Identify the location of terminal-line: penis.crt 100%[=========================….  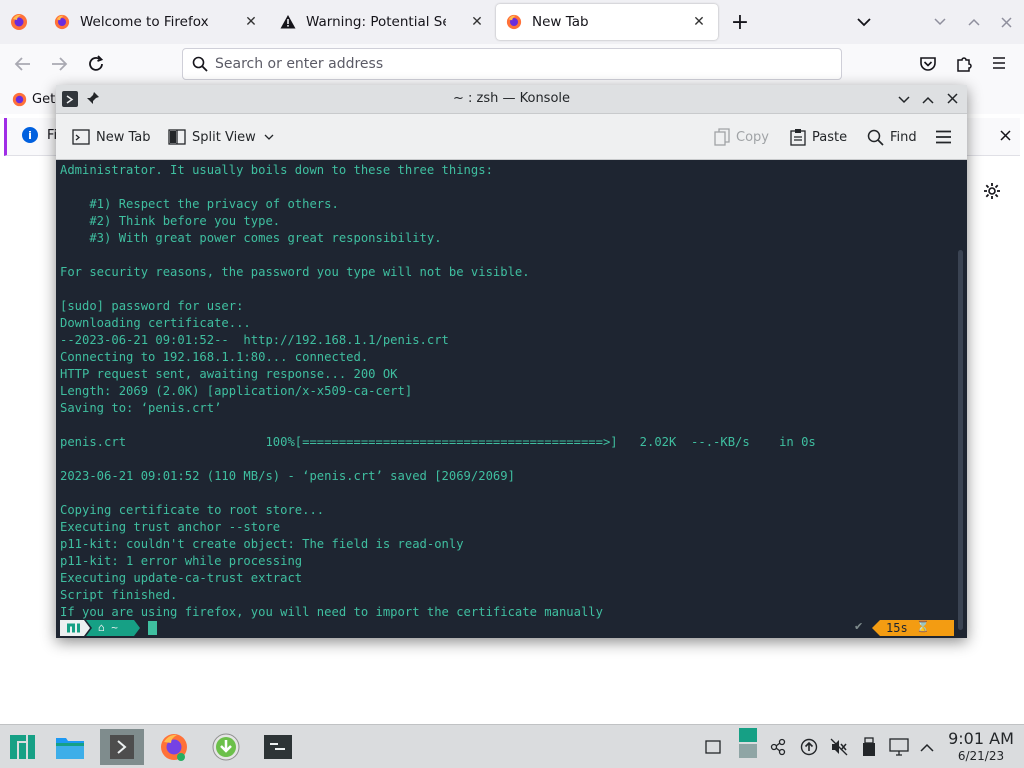
(438, 442).